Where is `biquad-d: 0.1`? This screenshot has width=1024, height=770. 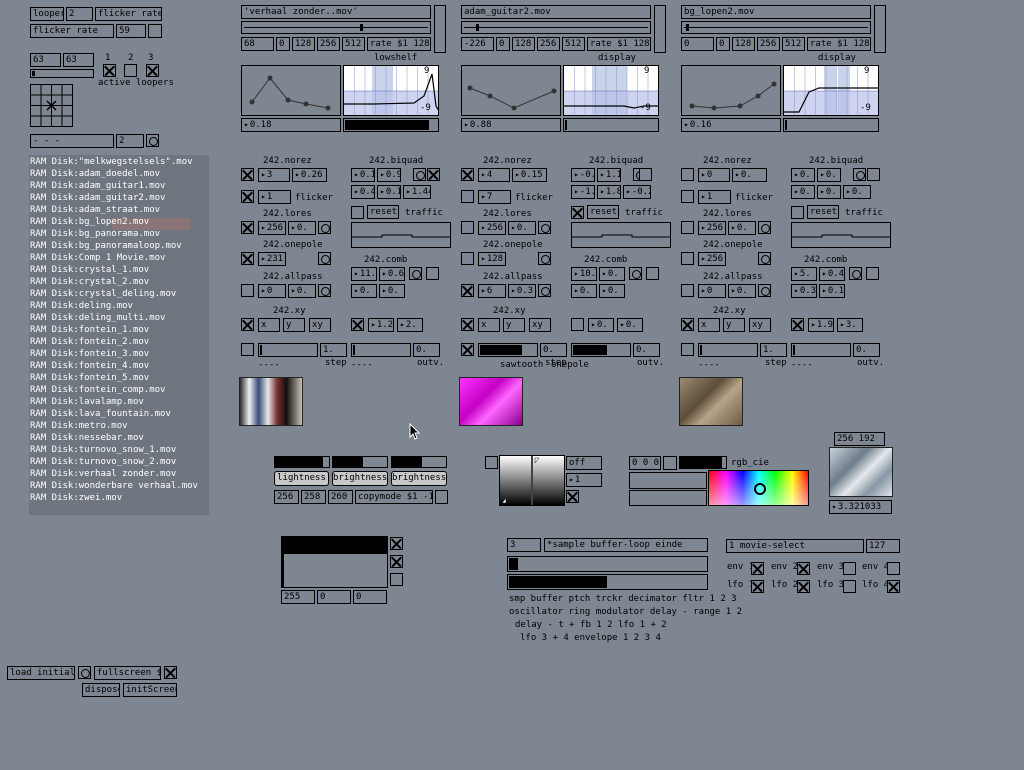 biquad-d: 0.1 is located at coordinates (389, 192).